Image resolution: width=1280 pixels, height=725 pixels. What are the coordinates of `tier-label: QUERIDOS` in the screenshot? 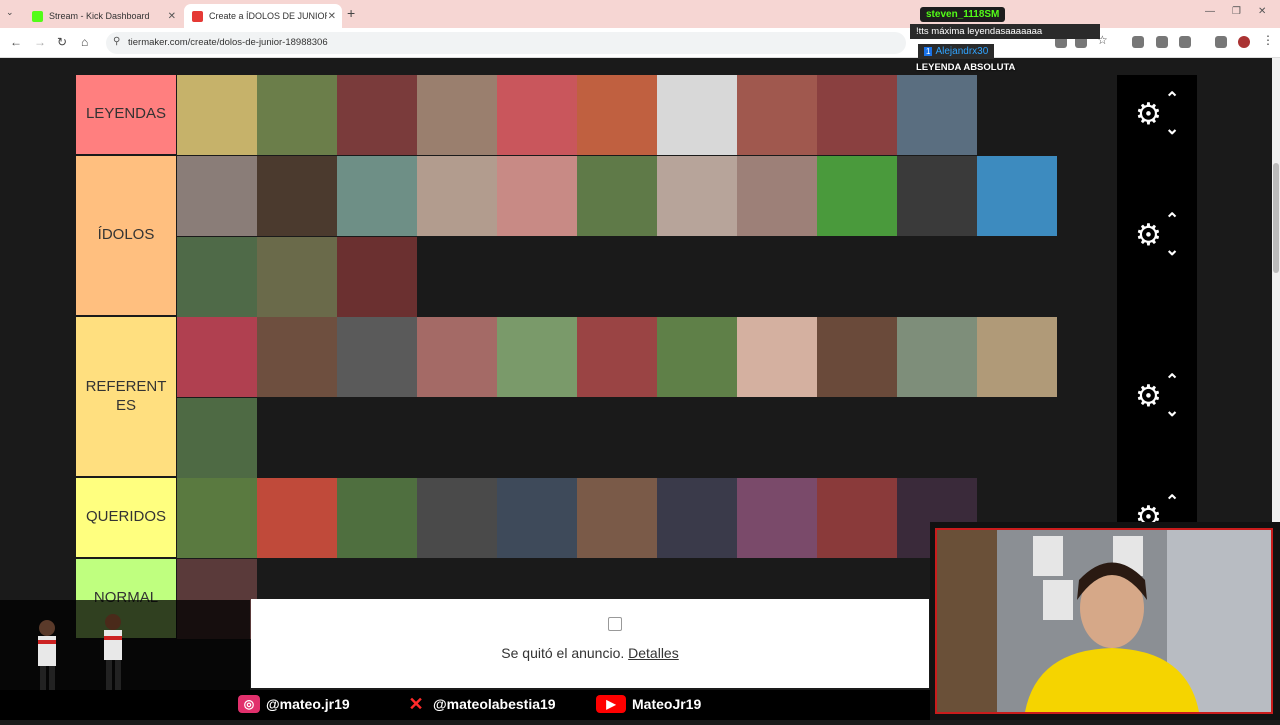 It's located at (126, 517).